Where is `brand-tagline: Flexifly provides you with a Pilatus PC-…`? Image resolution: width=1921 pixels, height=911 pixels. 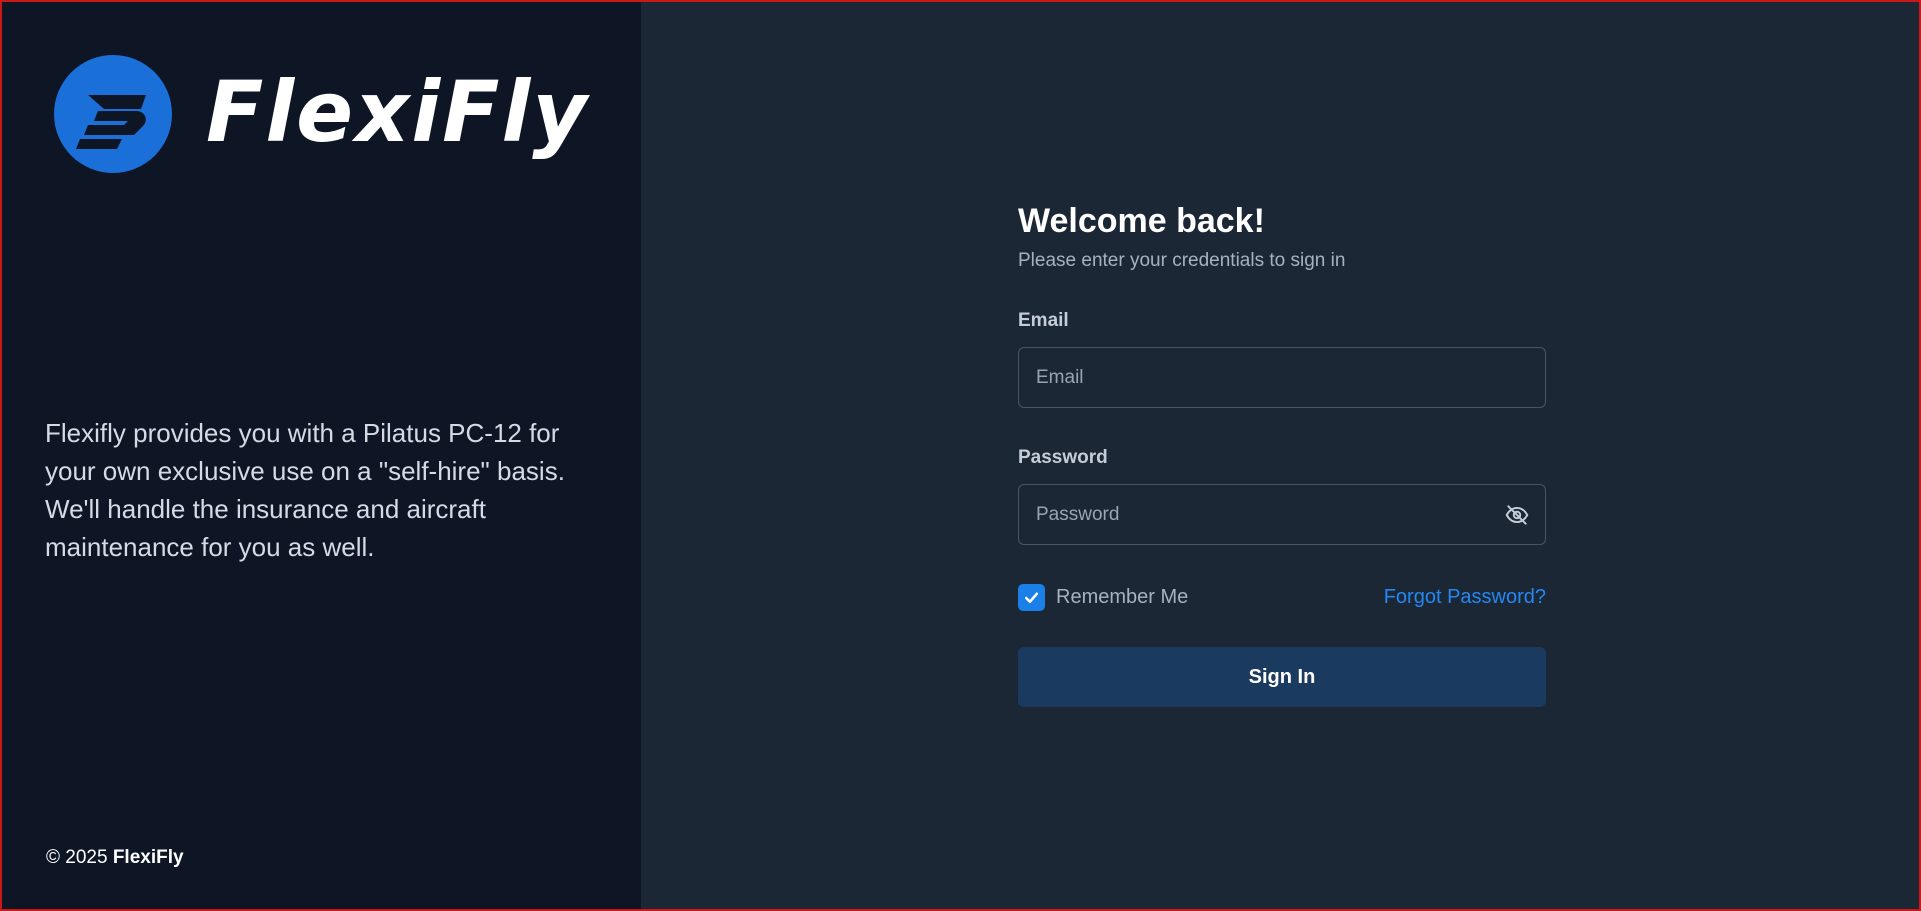 brand-tagline: Flexifly provides you with a Pilatus PC-… is located at coordinates (305, 490).